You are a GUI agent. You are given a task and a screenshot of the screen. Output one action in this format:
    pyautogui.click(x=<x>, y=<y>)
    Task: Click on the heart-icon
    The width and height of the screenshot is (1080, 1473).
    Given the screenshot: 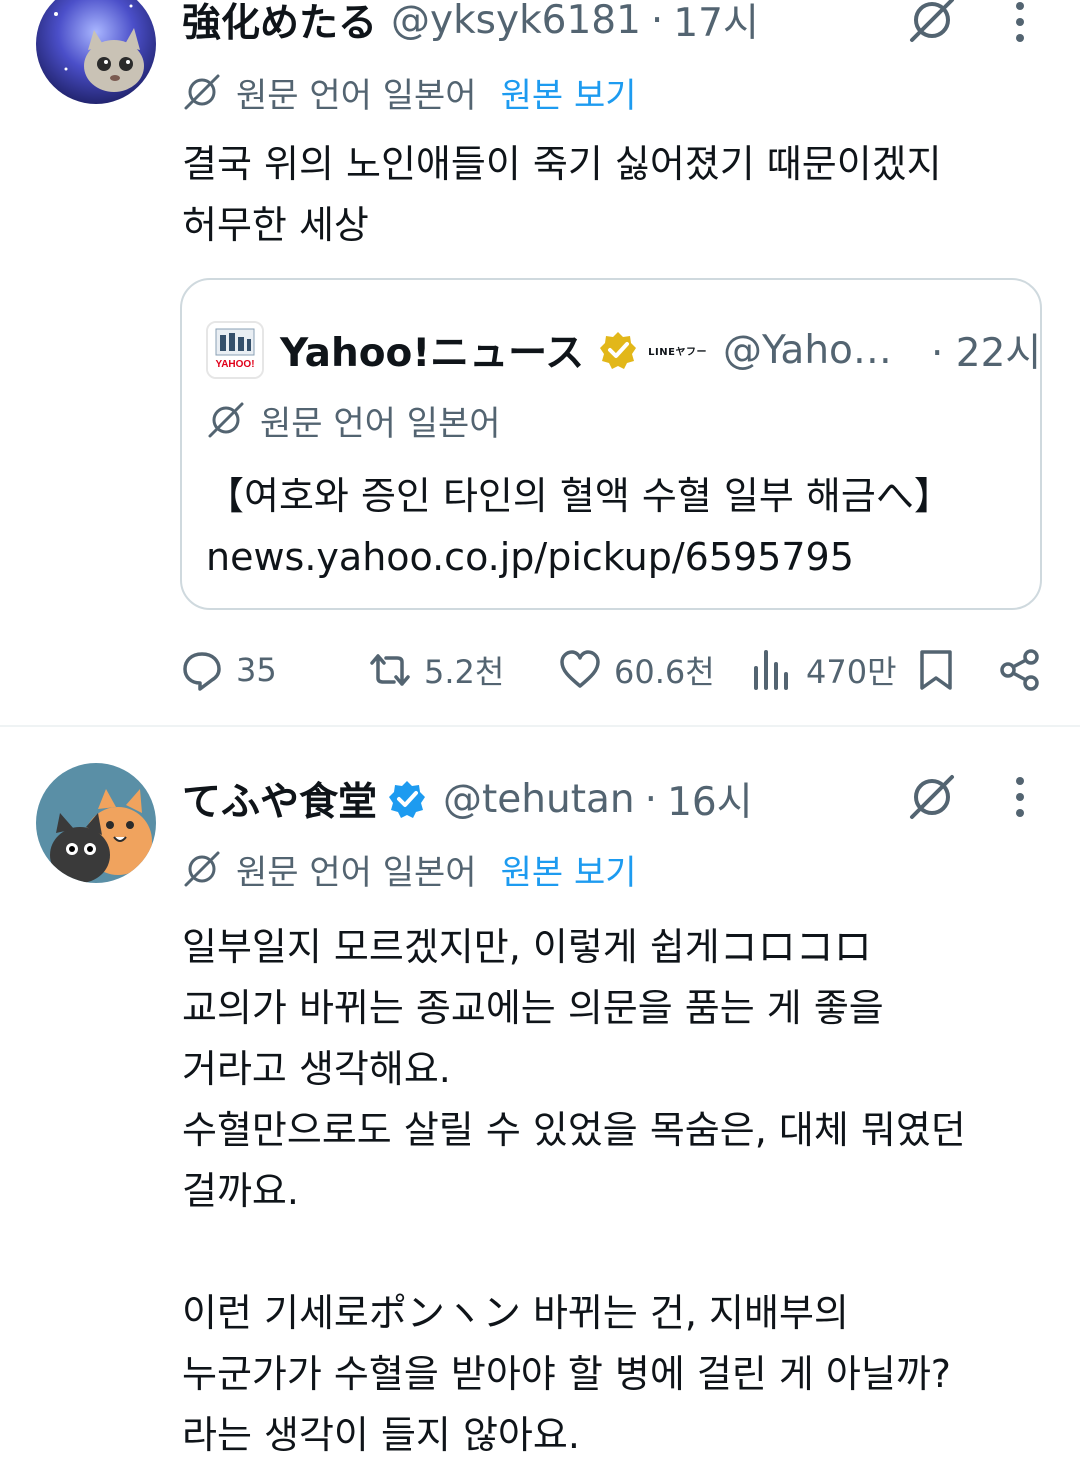 What is the action you would take?
    pyautogui.click(x=580, y=669)
    